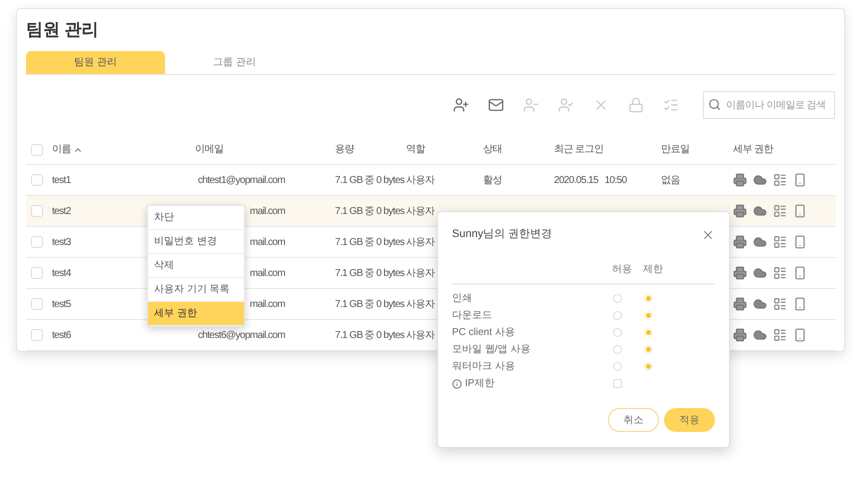  I want to click on option-label: IP제한, so click(479, 384).